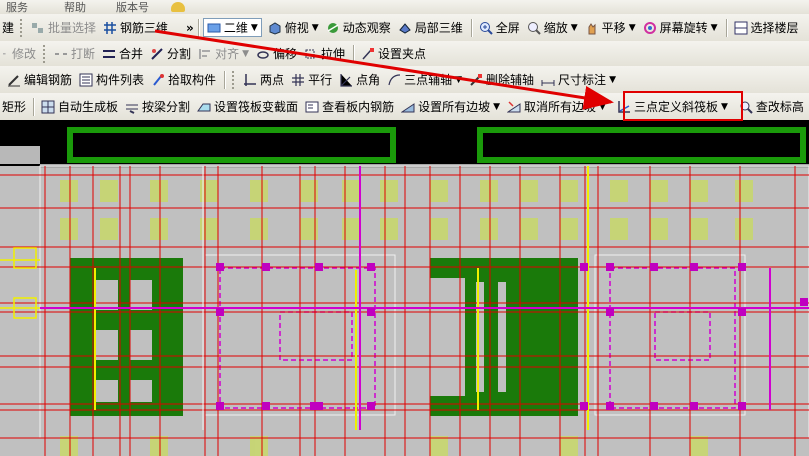 The width and height of the screenshot is (809, 456). What do you see at coordinates (256, 107) in the screenshot?
I see `set-raft-section-label: 设置筏板变截面` at bounding box center [256, 107].